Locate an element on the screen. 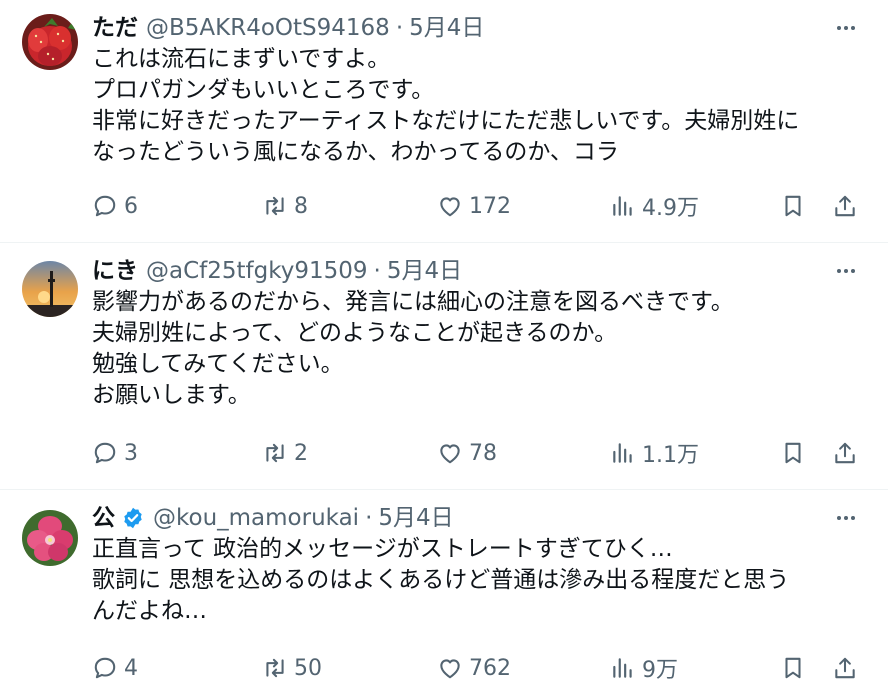 This screenshot has height=700, width=888. post-text-line: 非常に好きだったアーティストなだけにただ悲しいです。夫婦別姓に is located at coordinates (446, 121).